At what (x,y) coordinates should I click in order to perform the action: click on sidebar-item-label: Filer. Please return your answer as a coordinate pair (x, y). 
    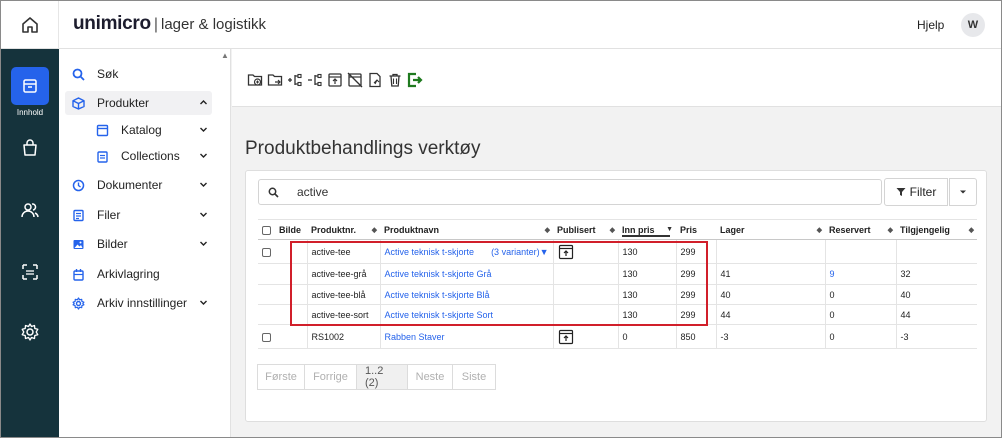
    Looking at the image, I should click on (109, 215).